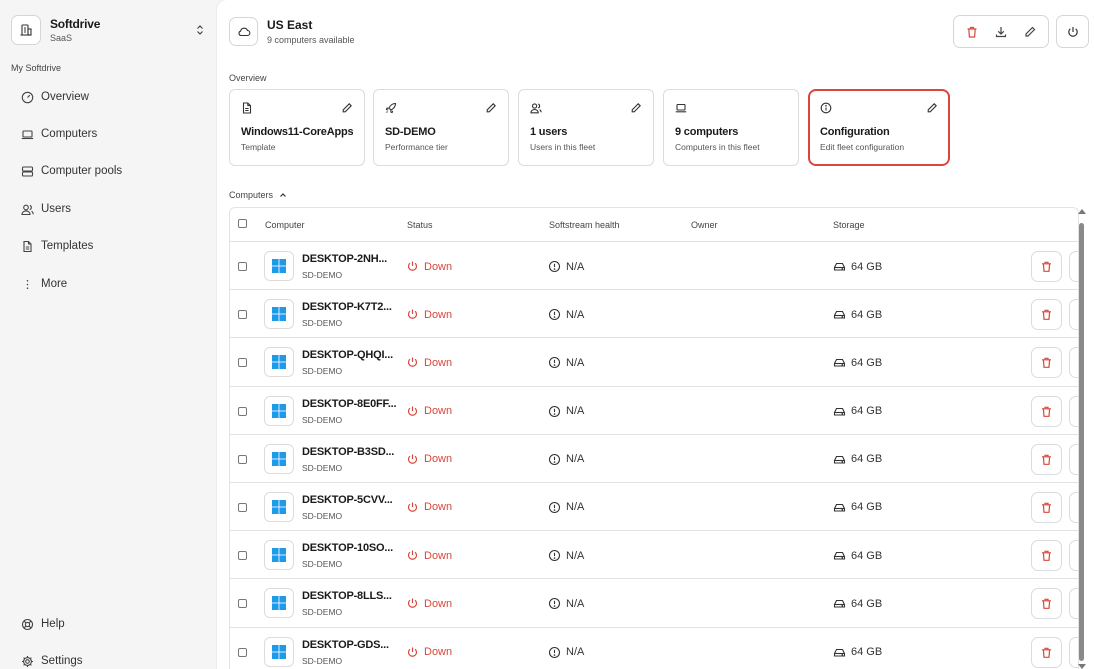  What do you see at coordinates (109, 171) in the screenshot?
I see `sidebar-item-computer-pools: Computer pools` at bounding box center [109, 171].